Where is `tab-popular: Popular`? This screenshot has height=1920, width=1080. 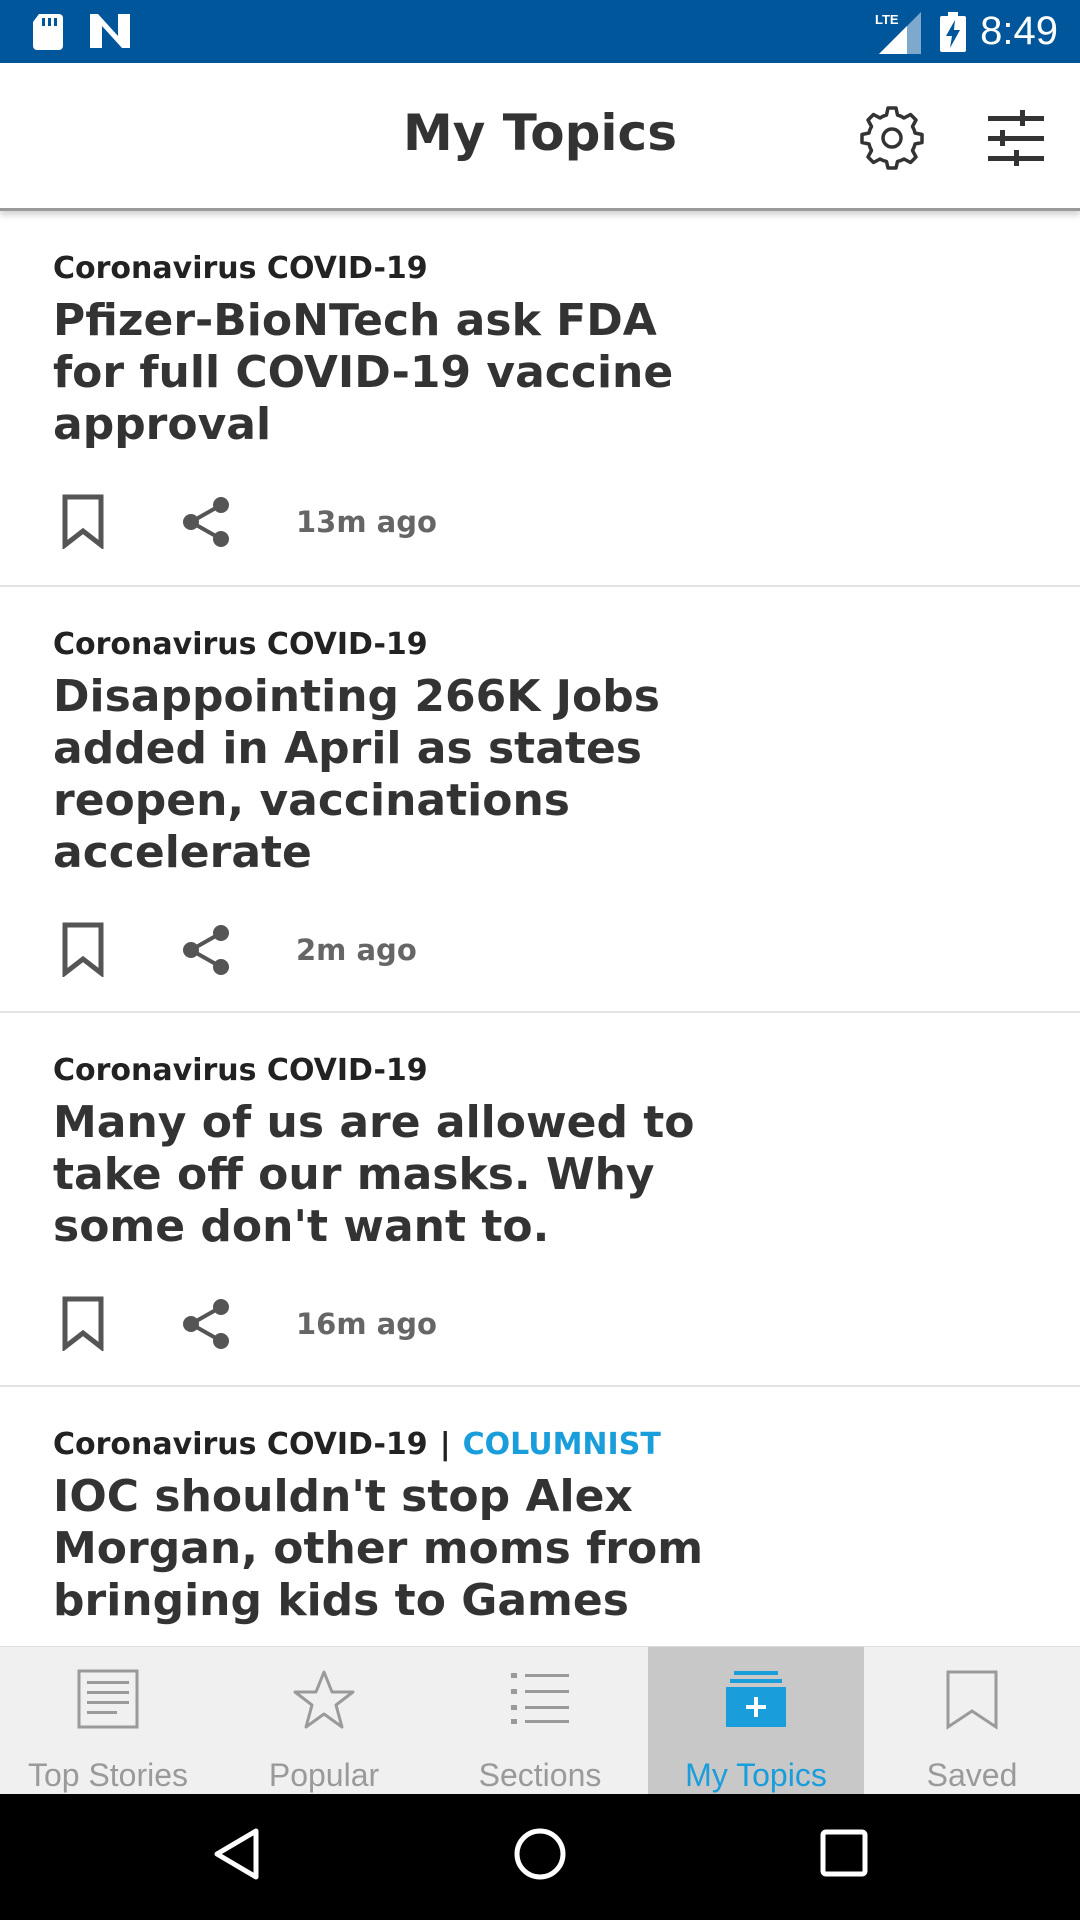 tab-popular: Popular is located at coordinates (324, 1720).